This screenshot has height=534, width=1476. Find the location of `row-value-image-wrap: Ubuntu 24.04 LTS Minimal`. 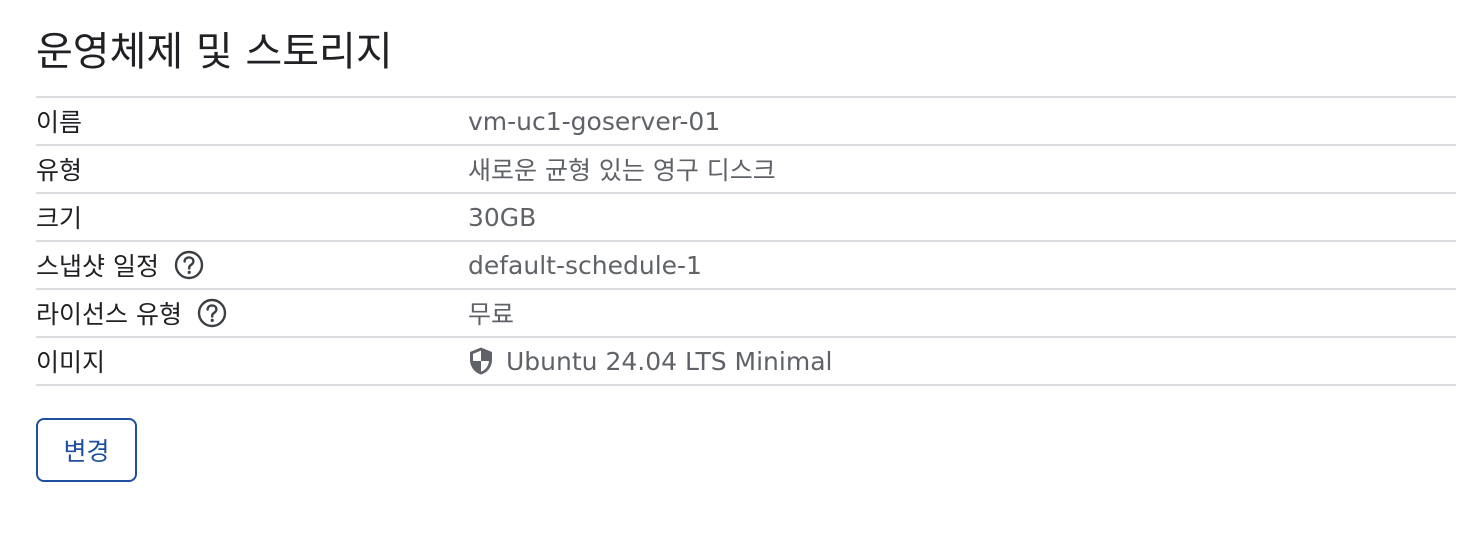

row-value-image-wrap: Ubuntu 24.04 LTS Minimal is located at coordinates (650, 361).